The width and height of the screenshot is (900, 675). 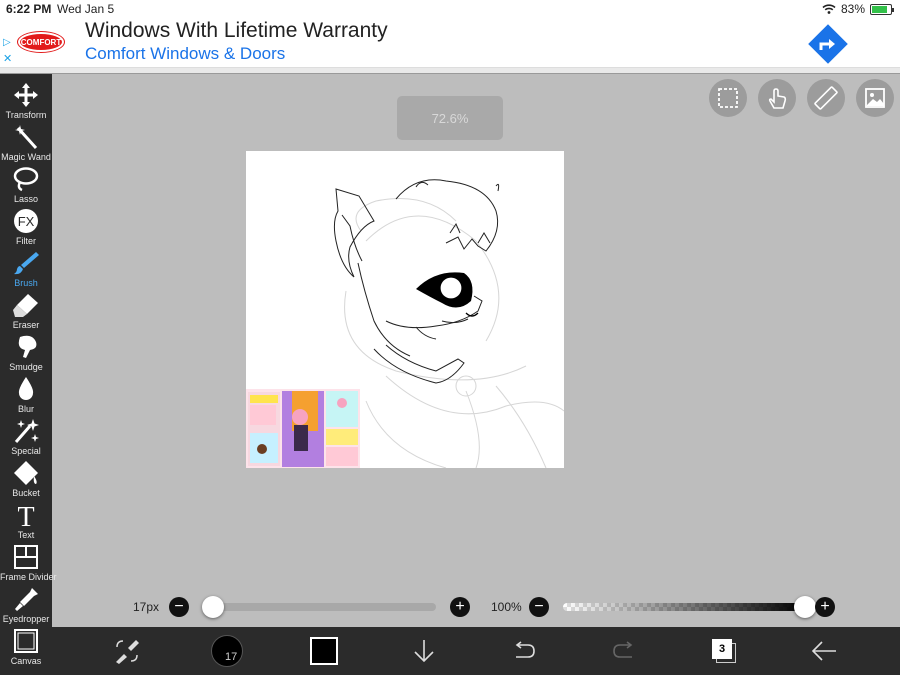 What do you see at coordinates (26, 473) in the screenshot?
I see `bucket-icon` at bounding box center [26, 473].